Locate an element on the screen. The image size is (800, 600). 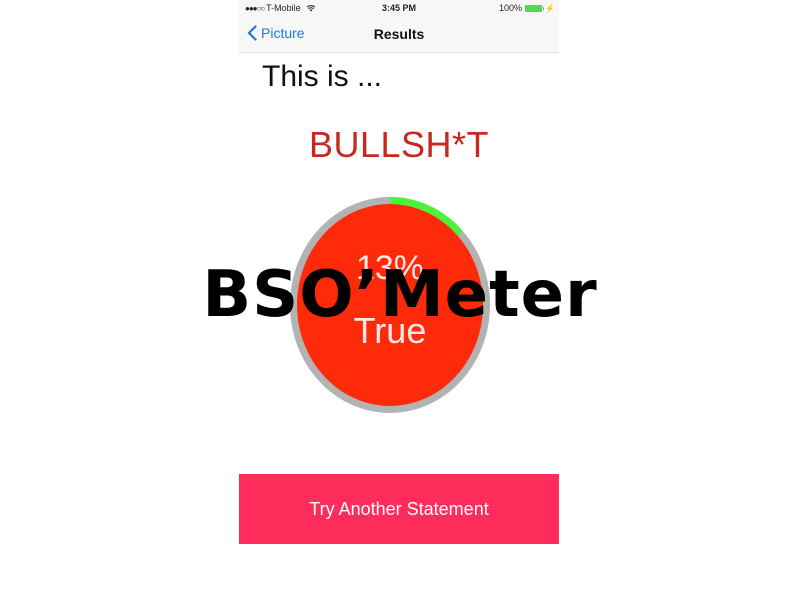
status-bar: ●●●○○ T-Mobile 3:45 PM 100% ⚡ is located at coordinates (399, 9).